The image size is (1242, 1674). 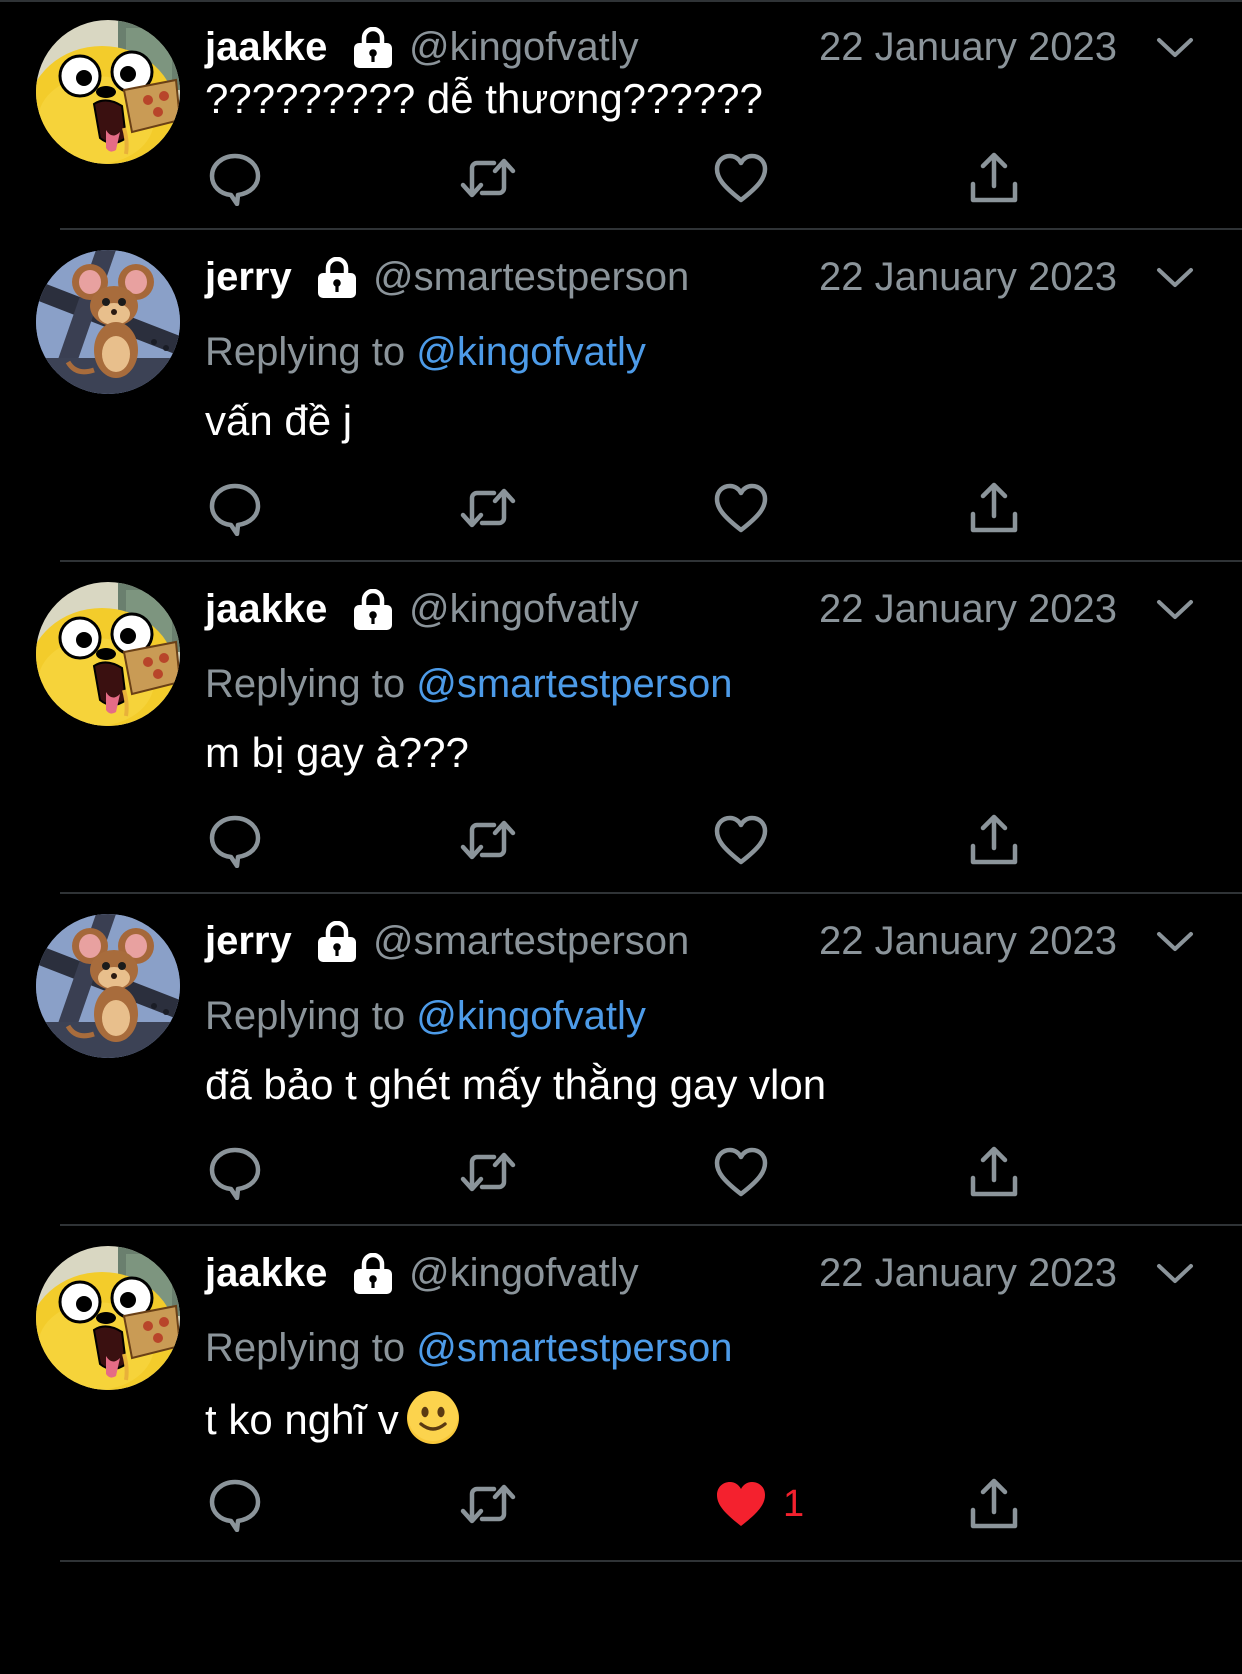 I want to click on slightly-smiling-face-icon, so click(x=433, y=1418).